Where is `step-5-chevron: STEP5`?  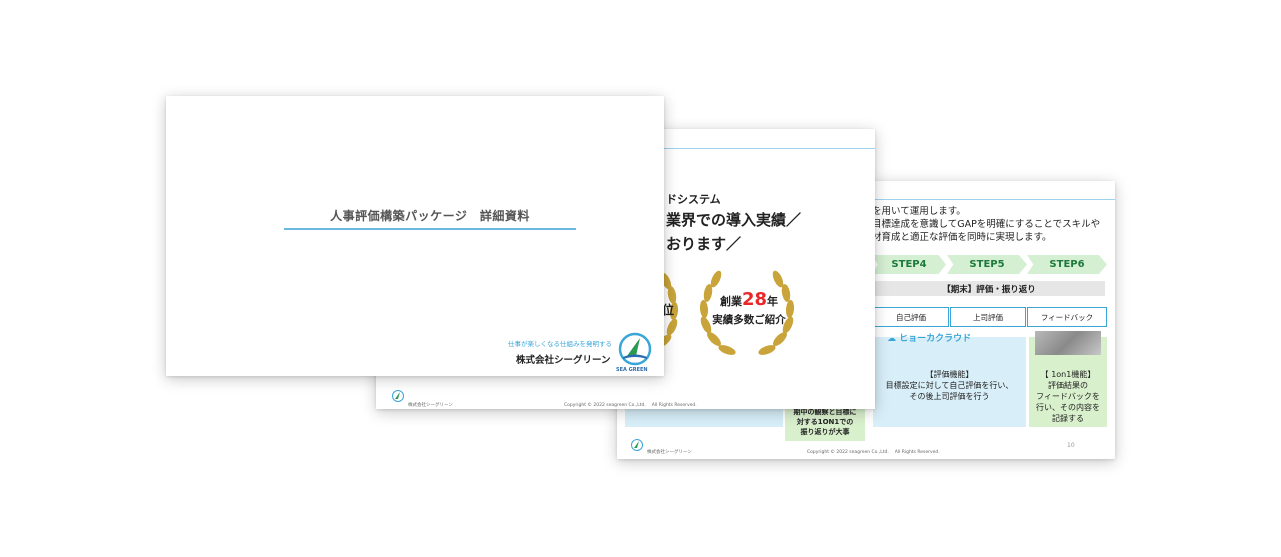 step-5-chevron: STEP5 is located at coordinates (987, 264).